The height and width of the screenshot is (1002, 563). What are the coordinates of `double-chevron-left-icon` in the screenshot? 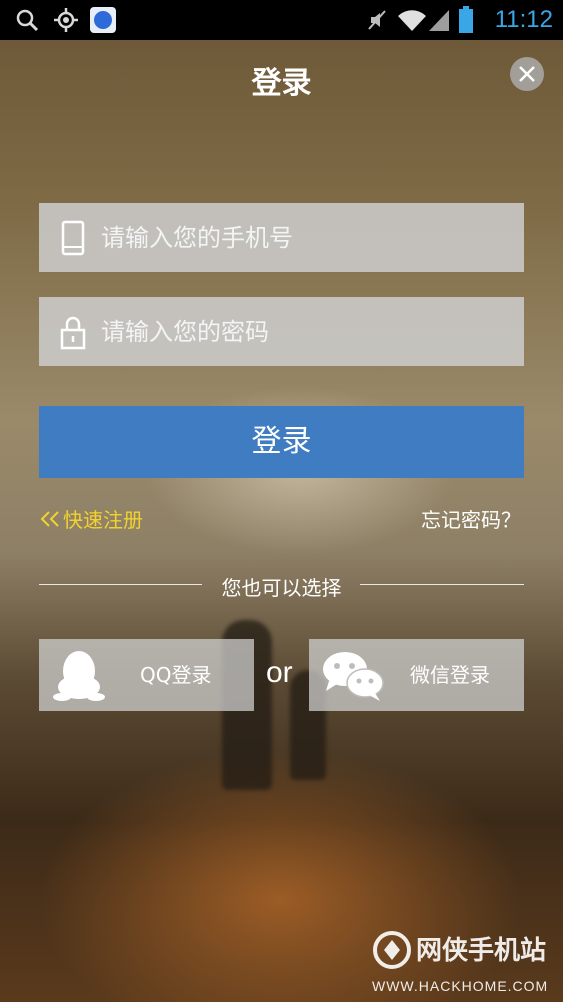 It's located at (49, 519).